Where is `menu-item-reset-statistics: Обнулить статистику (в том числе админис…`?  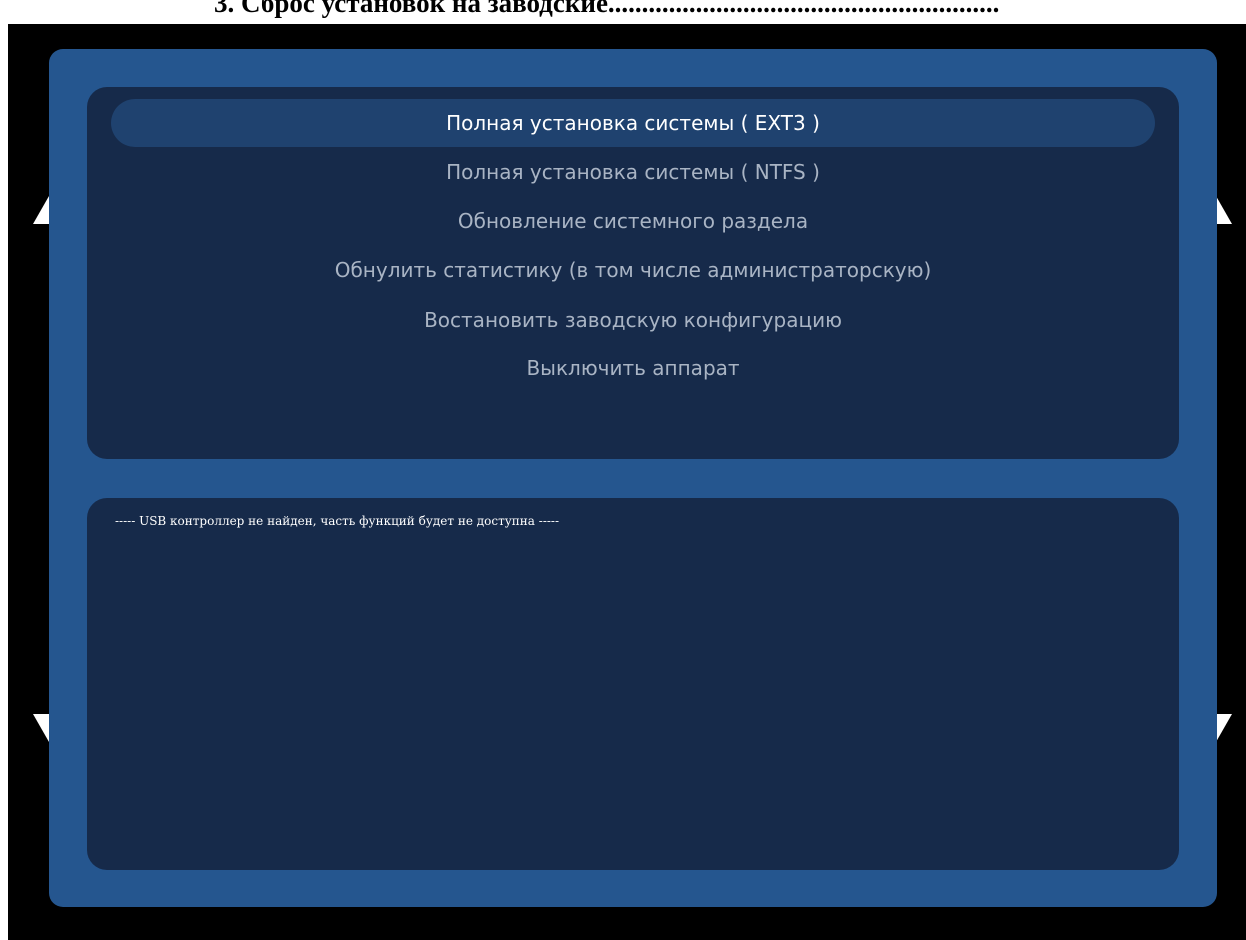
menu-item-reset-statistics: Обнулить статистику (в том числе админис… is located at coordinates (633, 270).